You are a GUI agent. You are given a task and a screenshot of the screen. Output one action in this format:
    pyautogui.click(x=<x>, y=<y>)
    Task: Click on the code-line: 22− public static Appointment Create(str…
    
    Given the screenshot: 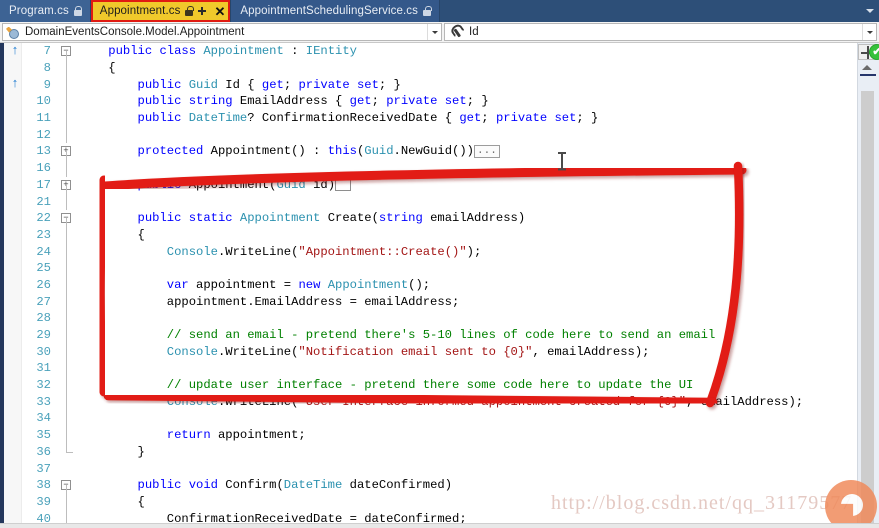 What is the action you would take?
    pyautogui.click(x=439, y=218)
    